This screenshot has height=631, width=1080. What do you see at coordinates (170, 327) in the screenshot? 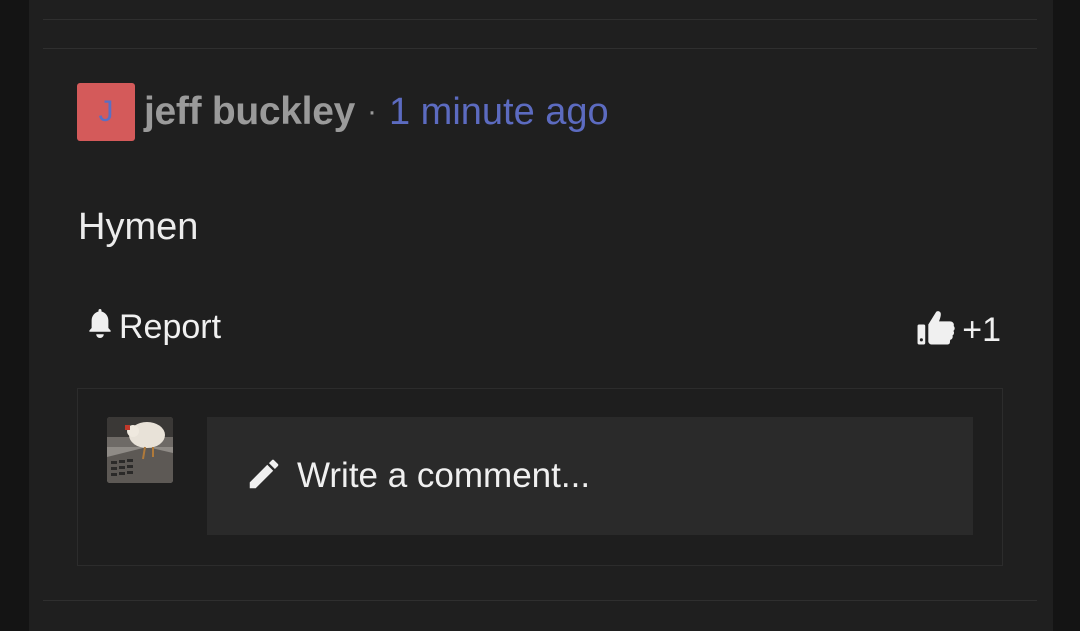
I see `report-label: Report` at bounding box center [170, 327].